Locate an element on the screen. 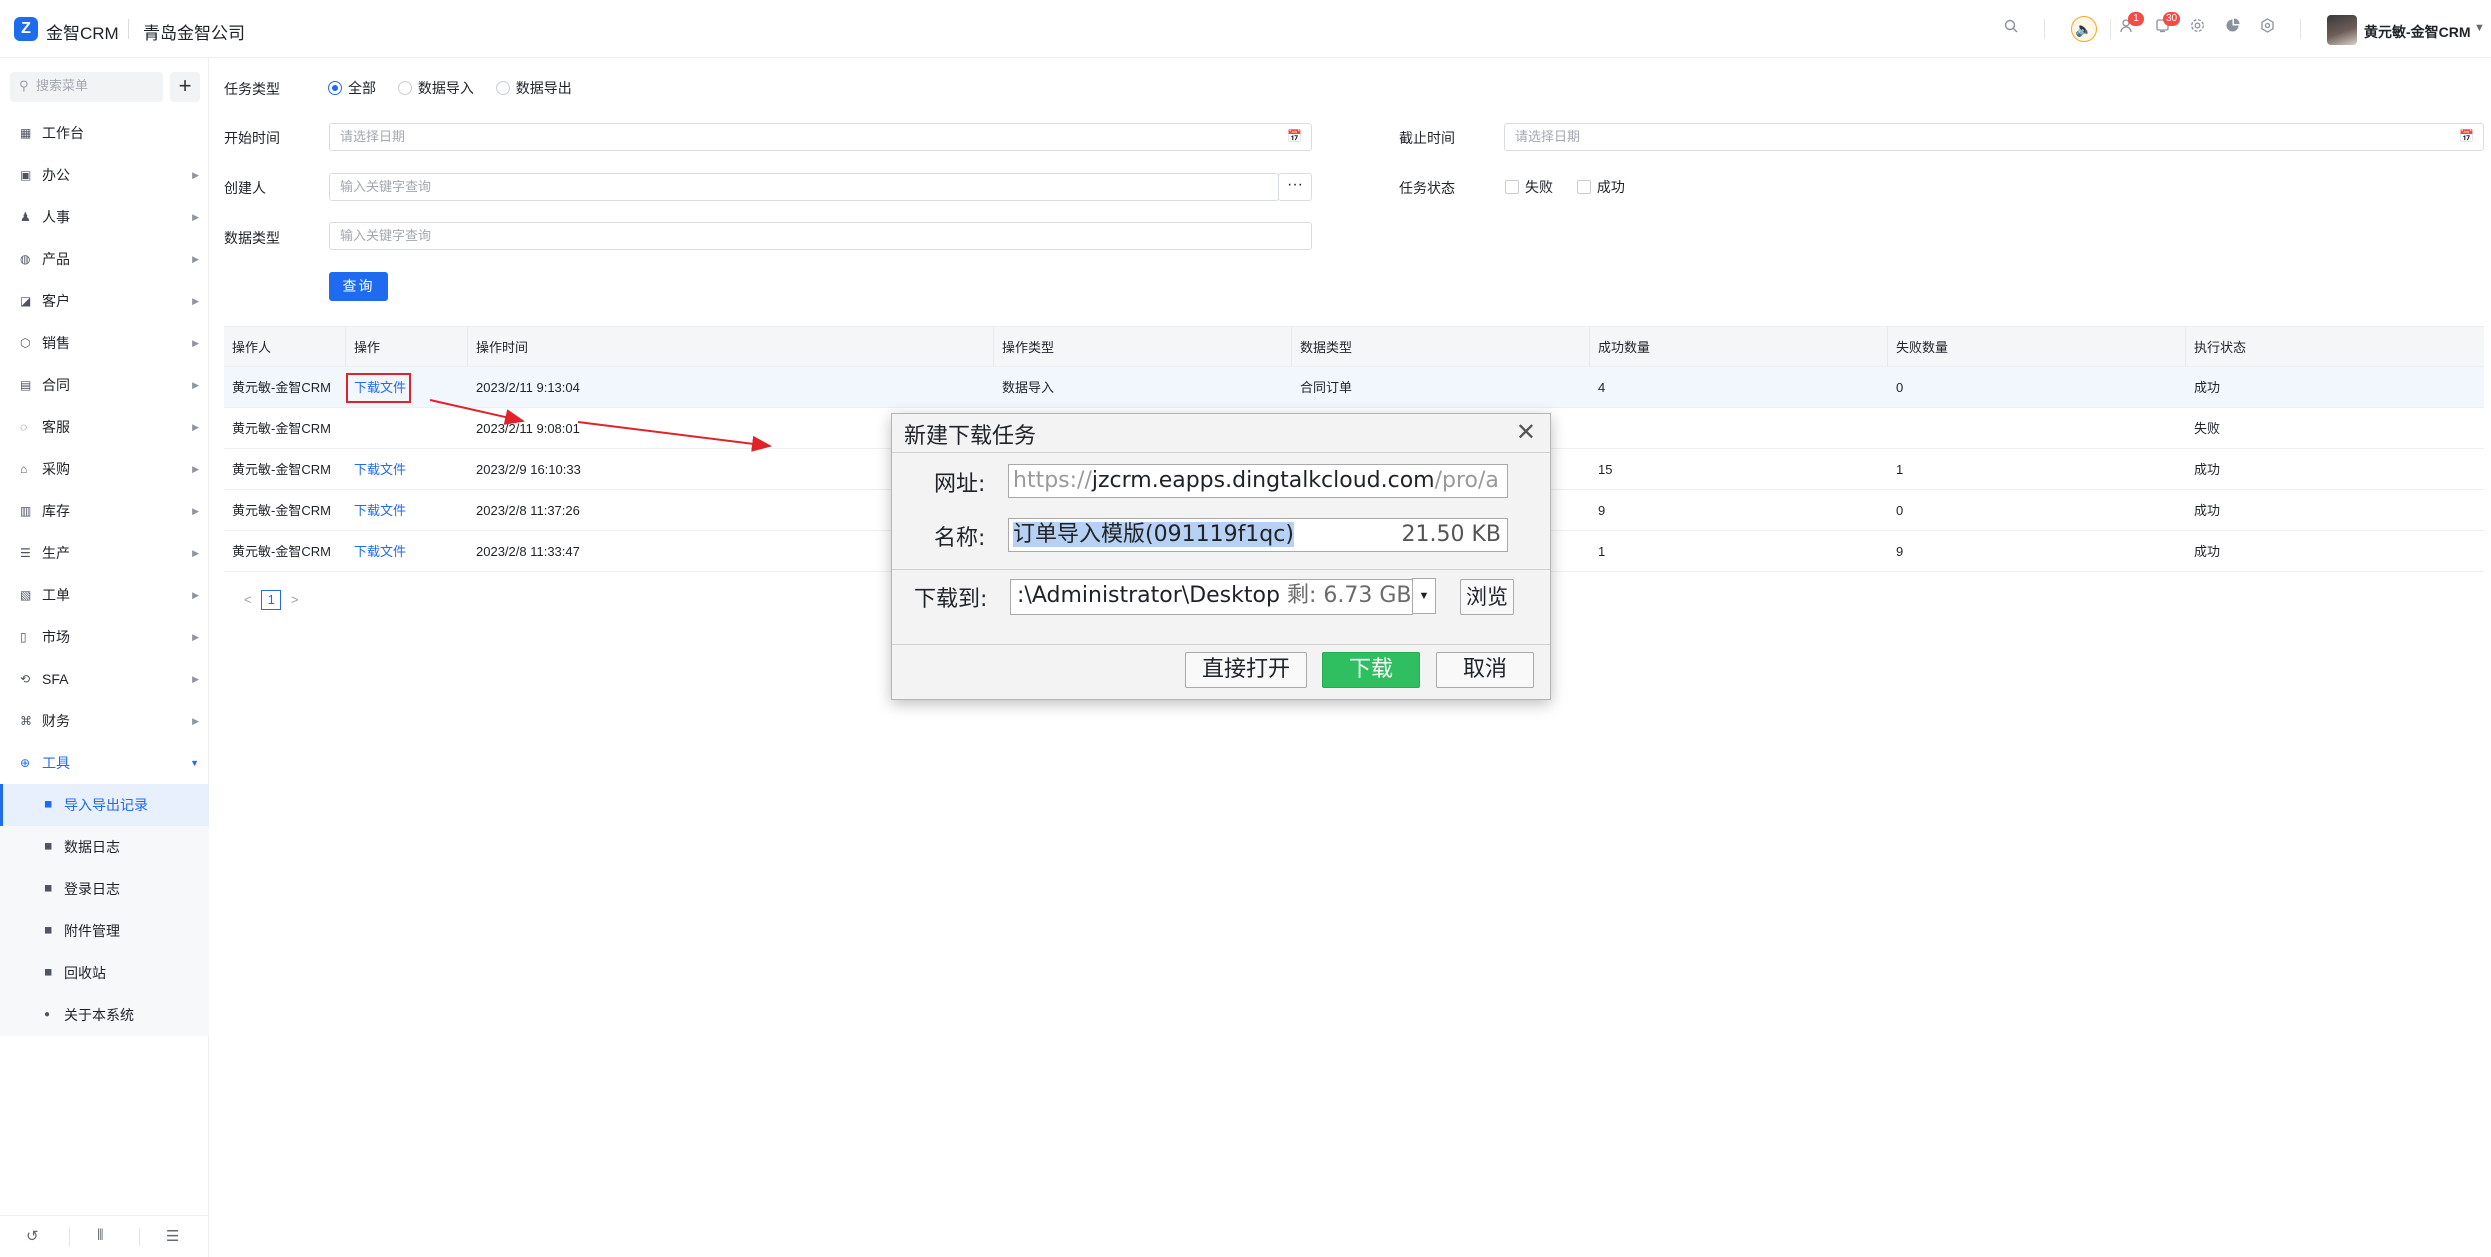 Image resolution: width=2491 pixels, height=1257 pixels. tools-submenu: ◼ 导入导出记录 ◼ 数据日志 ◼ 登录日志 ◼ 附件管理 ◼ 回收站 ● 关于本系统 is located at coordinates (104, 910).